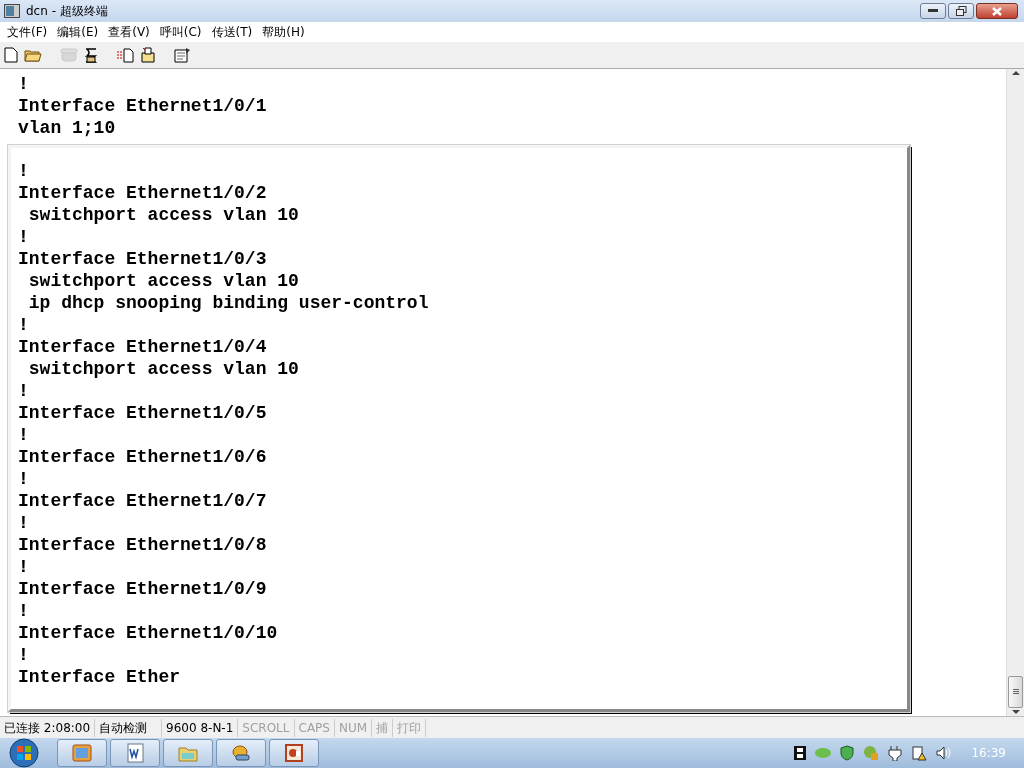  I want to click on new-document-icon, so click(11, 55).